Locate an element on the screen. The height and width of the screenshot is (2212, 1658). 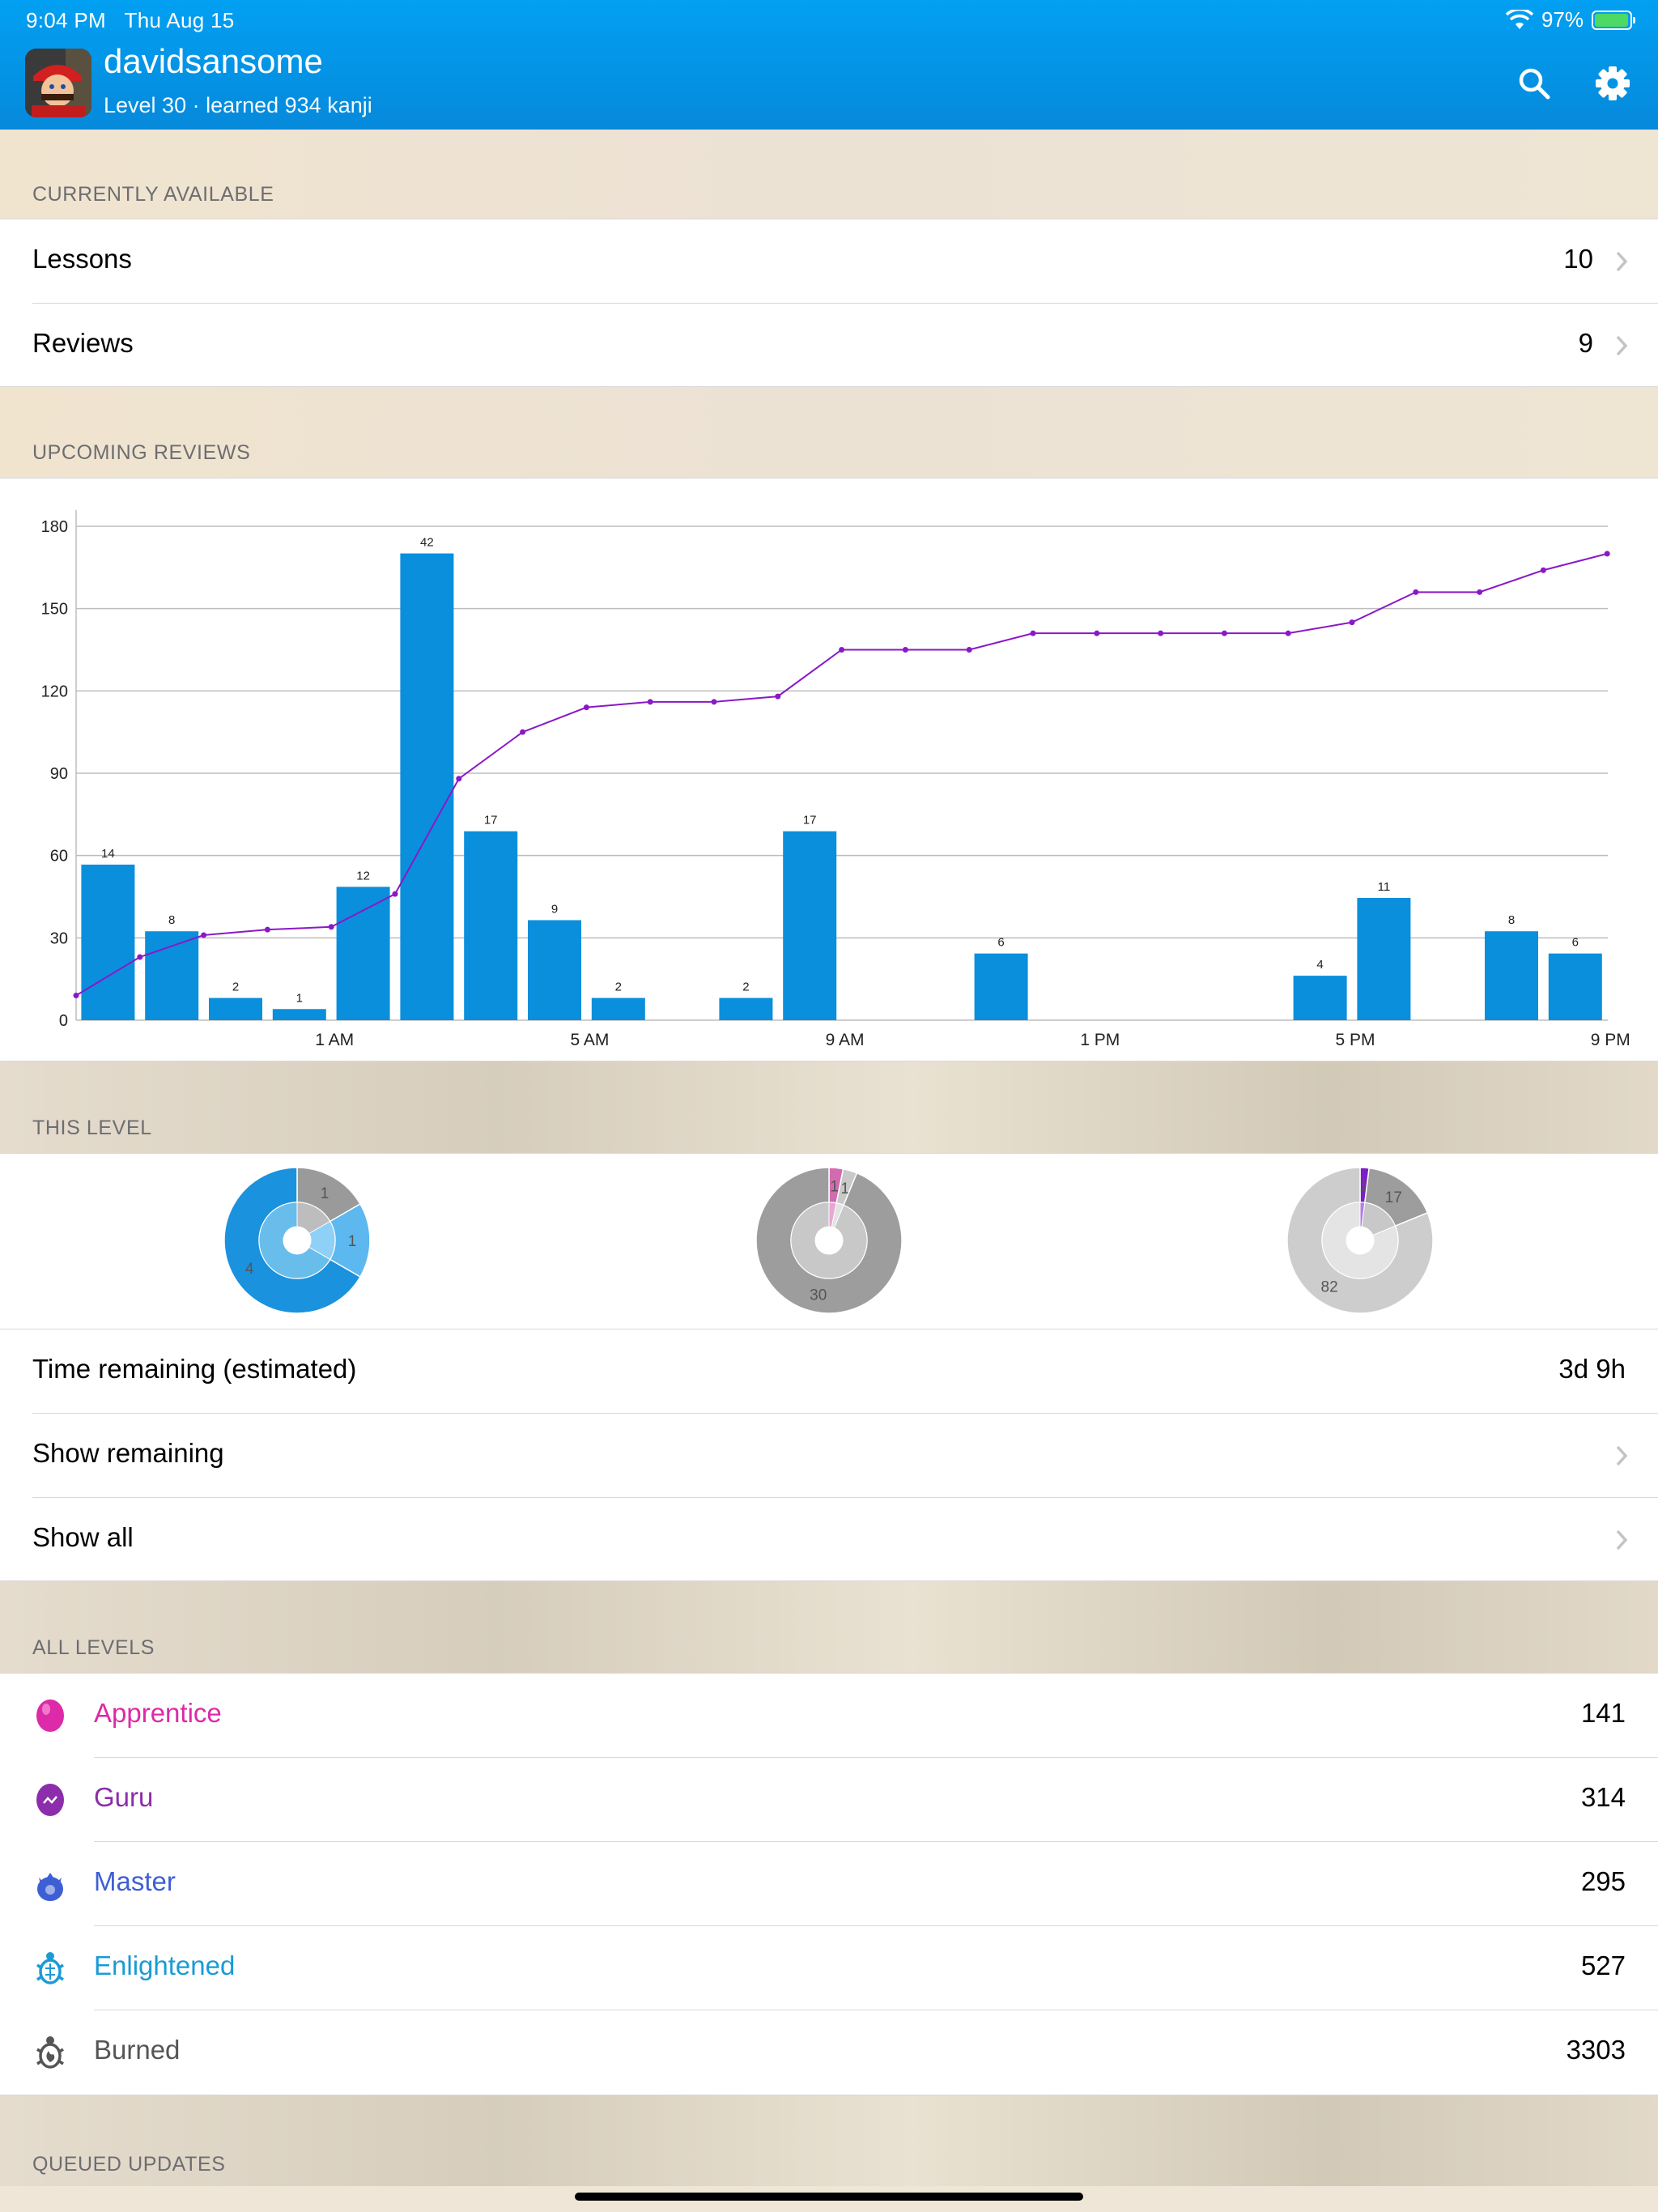
bar-value-label: 4 is located at coordinates (1319, 965).